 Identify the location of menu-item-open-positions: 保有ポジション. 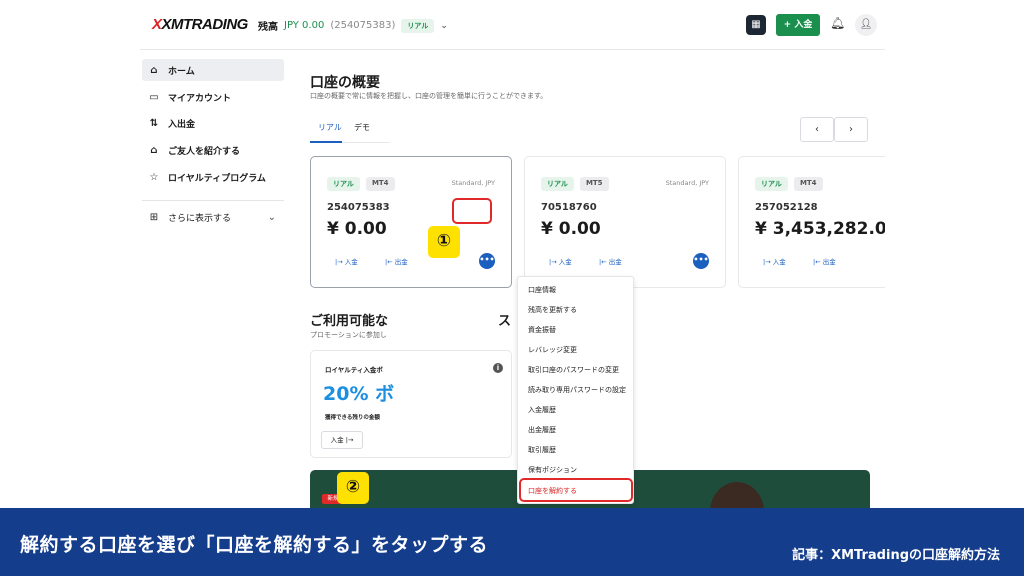
(552, 470).